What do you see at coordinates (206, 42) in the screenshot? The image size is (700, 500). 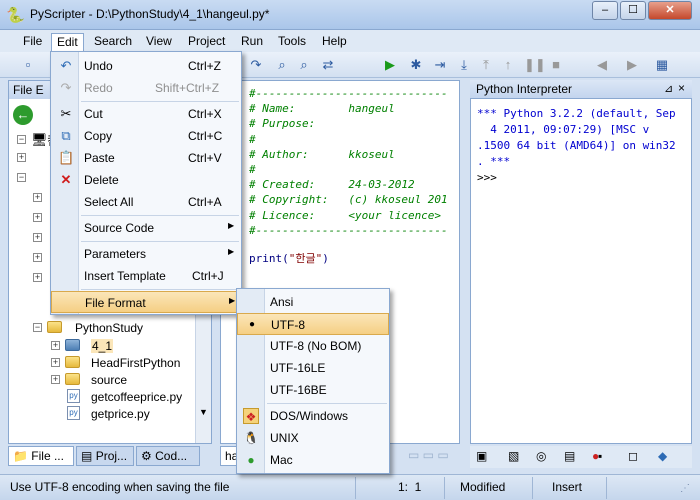 I see `menu-project: Project` at bounding box center [206, 42].